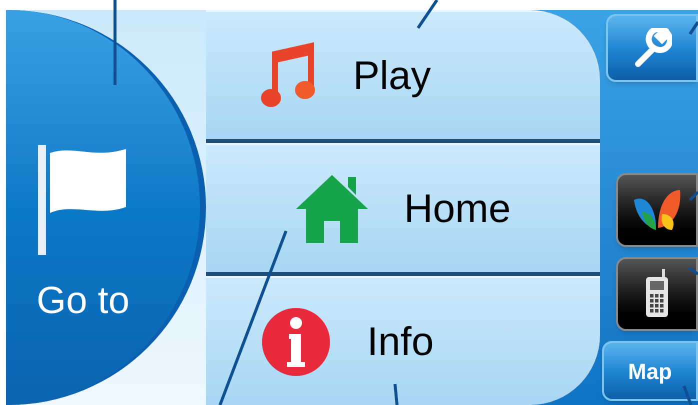  Describe the element at coordinates (296, 341) in the screenshot. I see `info-icon` at that location.